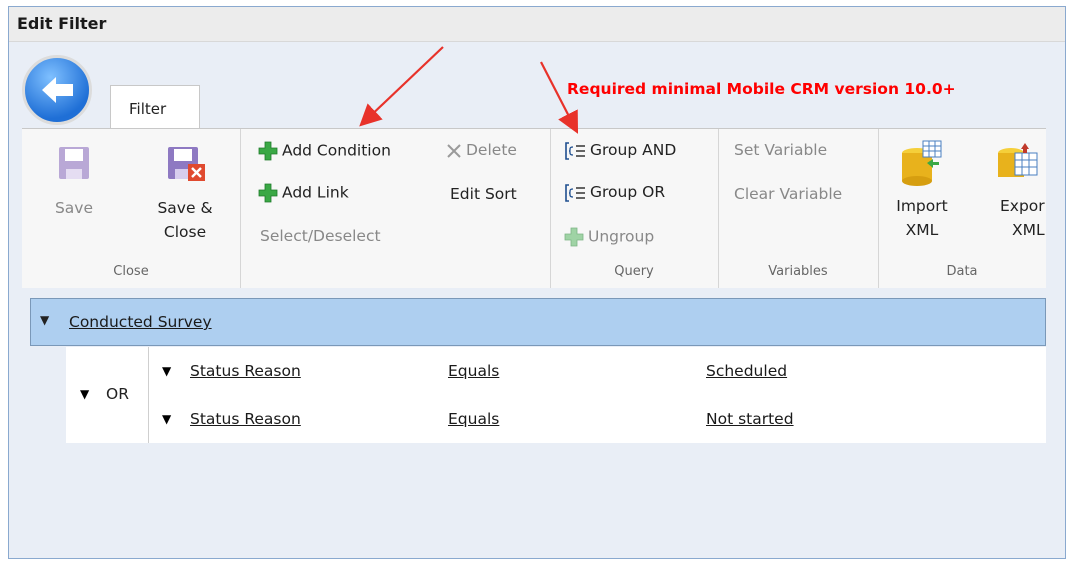  What do you see at coordinates (922, 230) in the screenshot?
I see `import-label-2: XML` at bounding box center [922, 230].